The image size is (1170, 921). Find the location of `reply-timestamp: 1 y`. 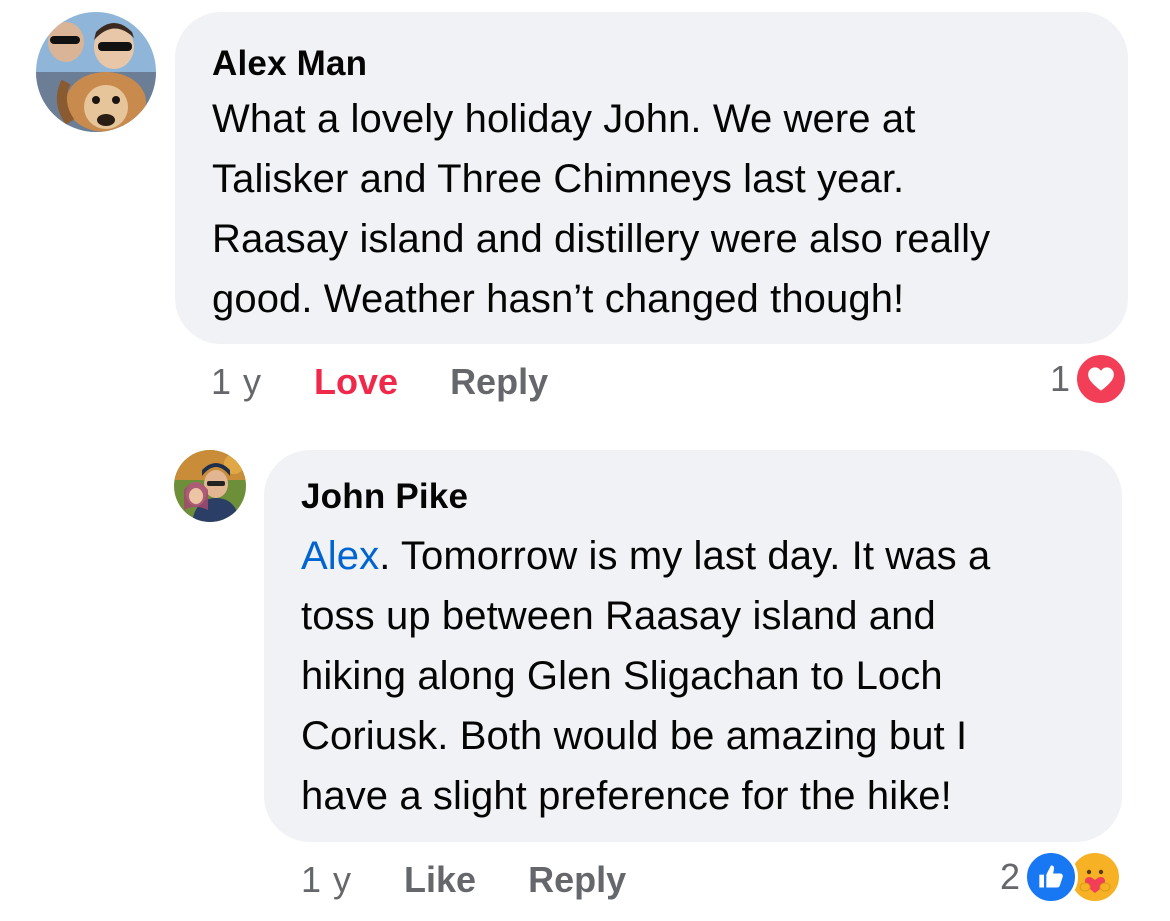

reply-timestamp: 1 y is located at coordinates (326, 880).